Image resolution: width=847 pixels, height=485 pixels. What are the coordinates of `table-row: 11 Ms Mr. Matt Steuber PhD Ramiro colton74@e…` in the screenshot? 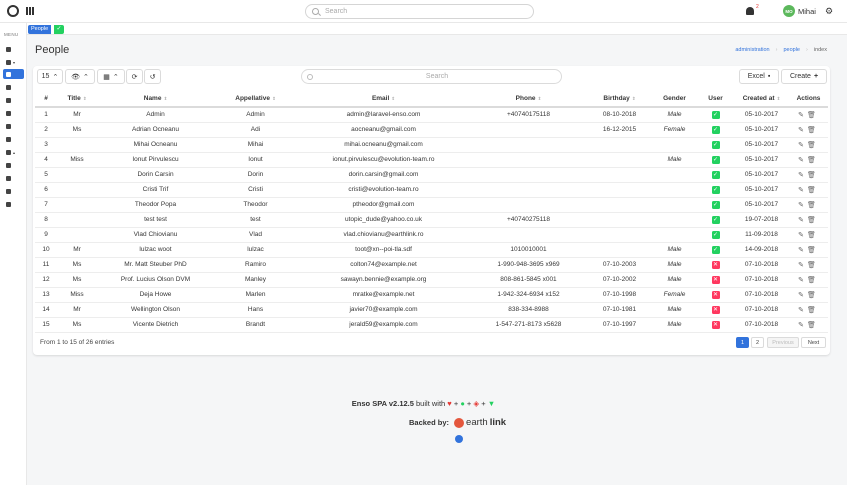 It's located at (431, 265).